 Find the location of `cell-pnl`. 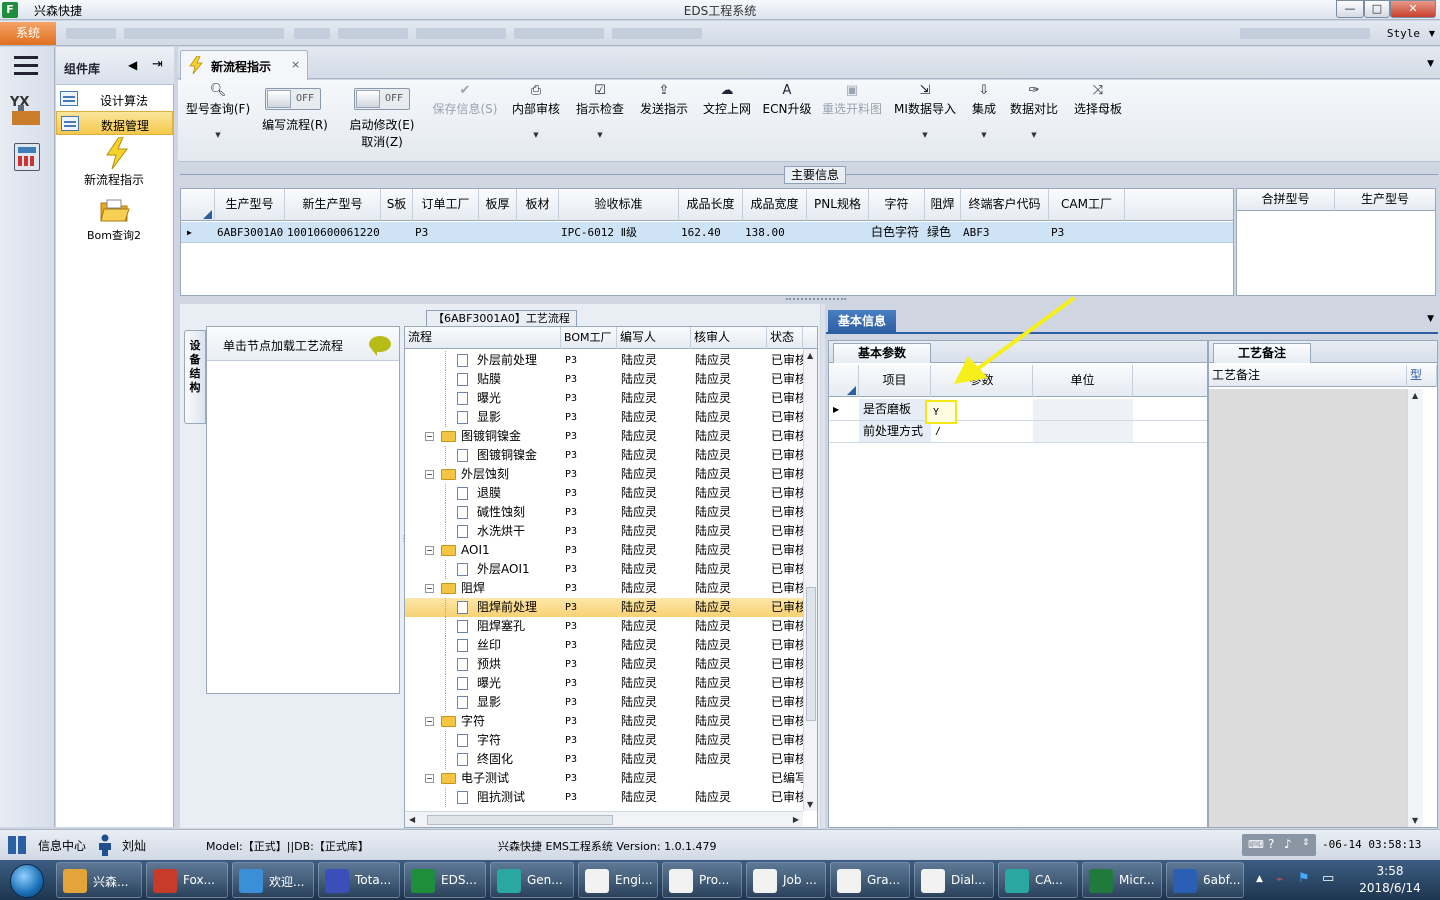

cell-pnl is located at coordinates (838, 232).